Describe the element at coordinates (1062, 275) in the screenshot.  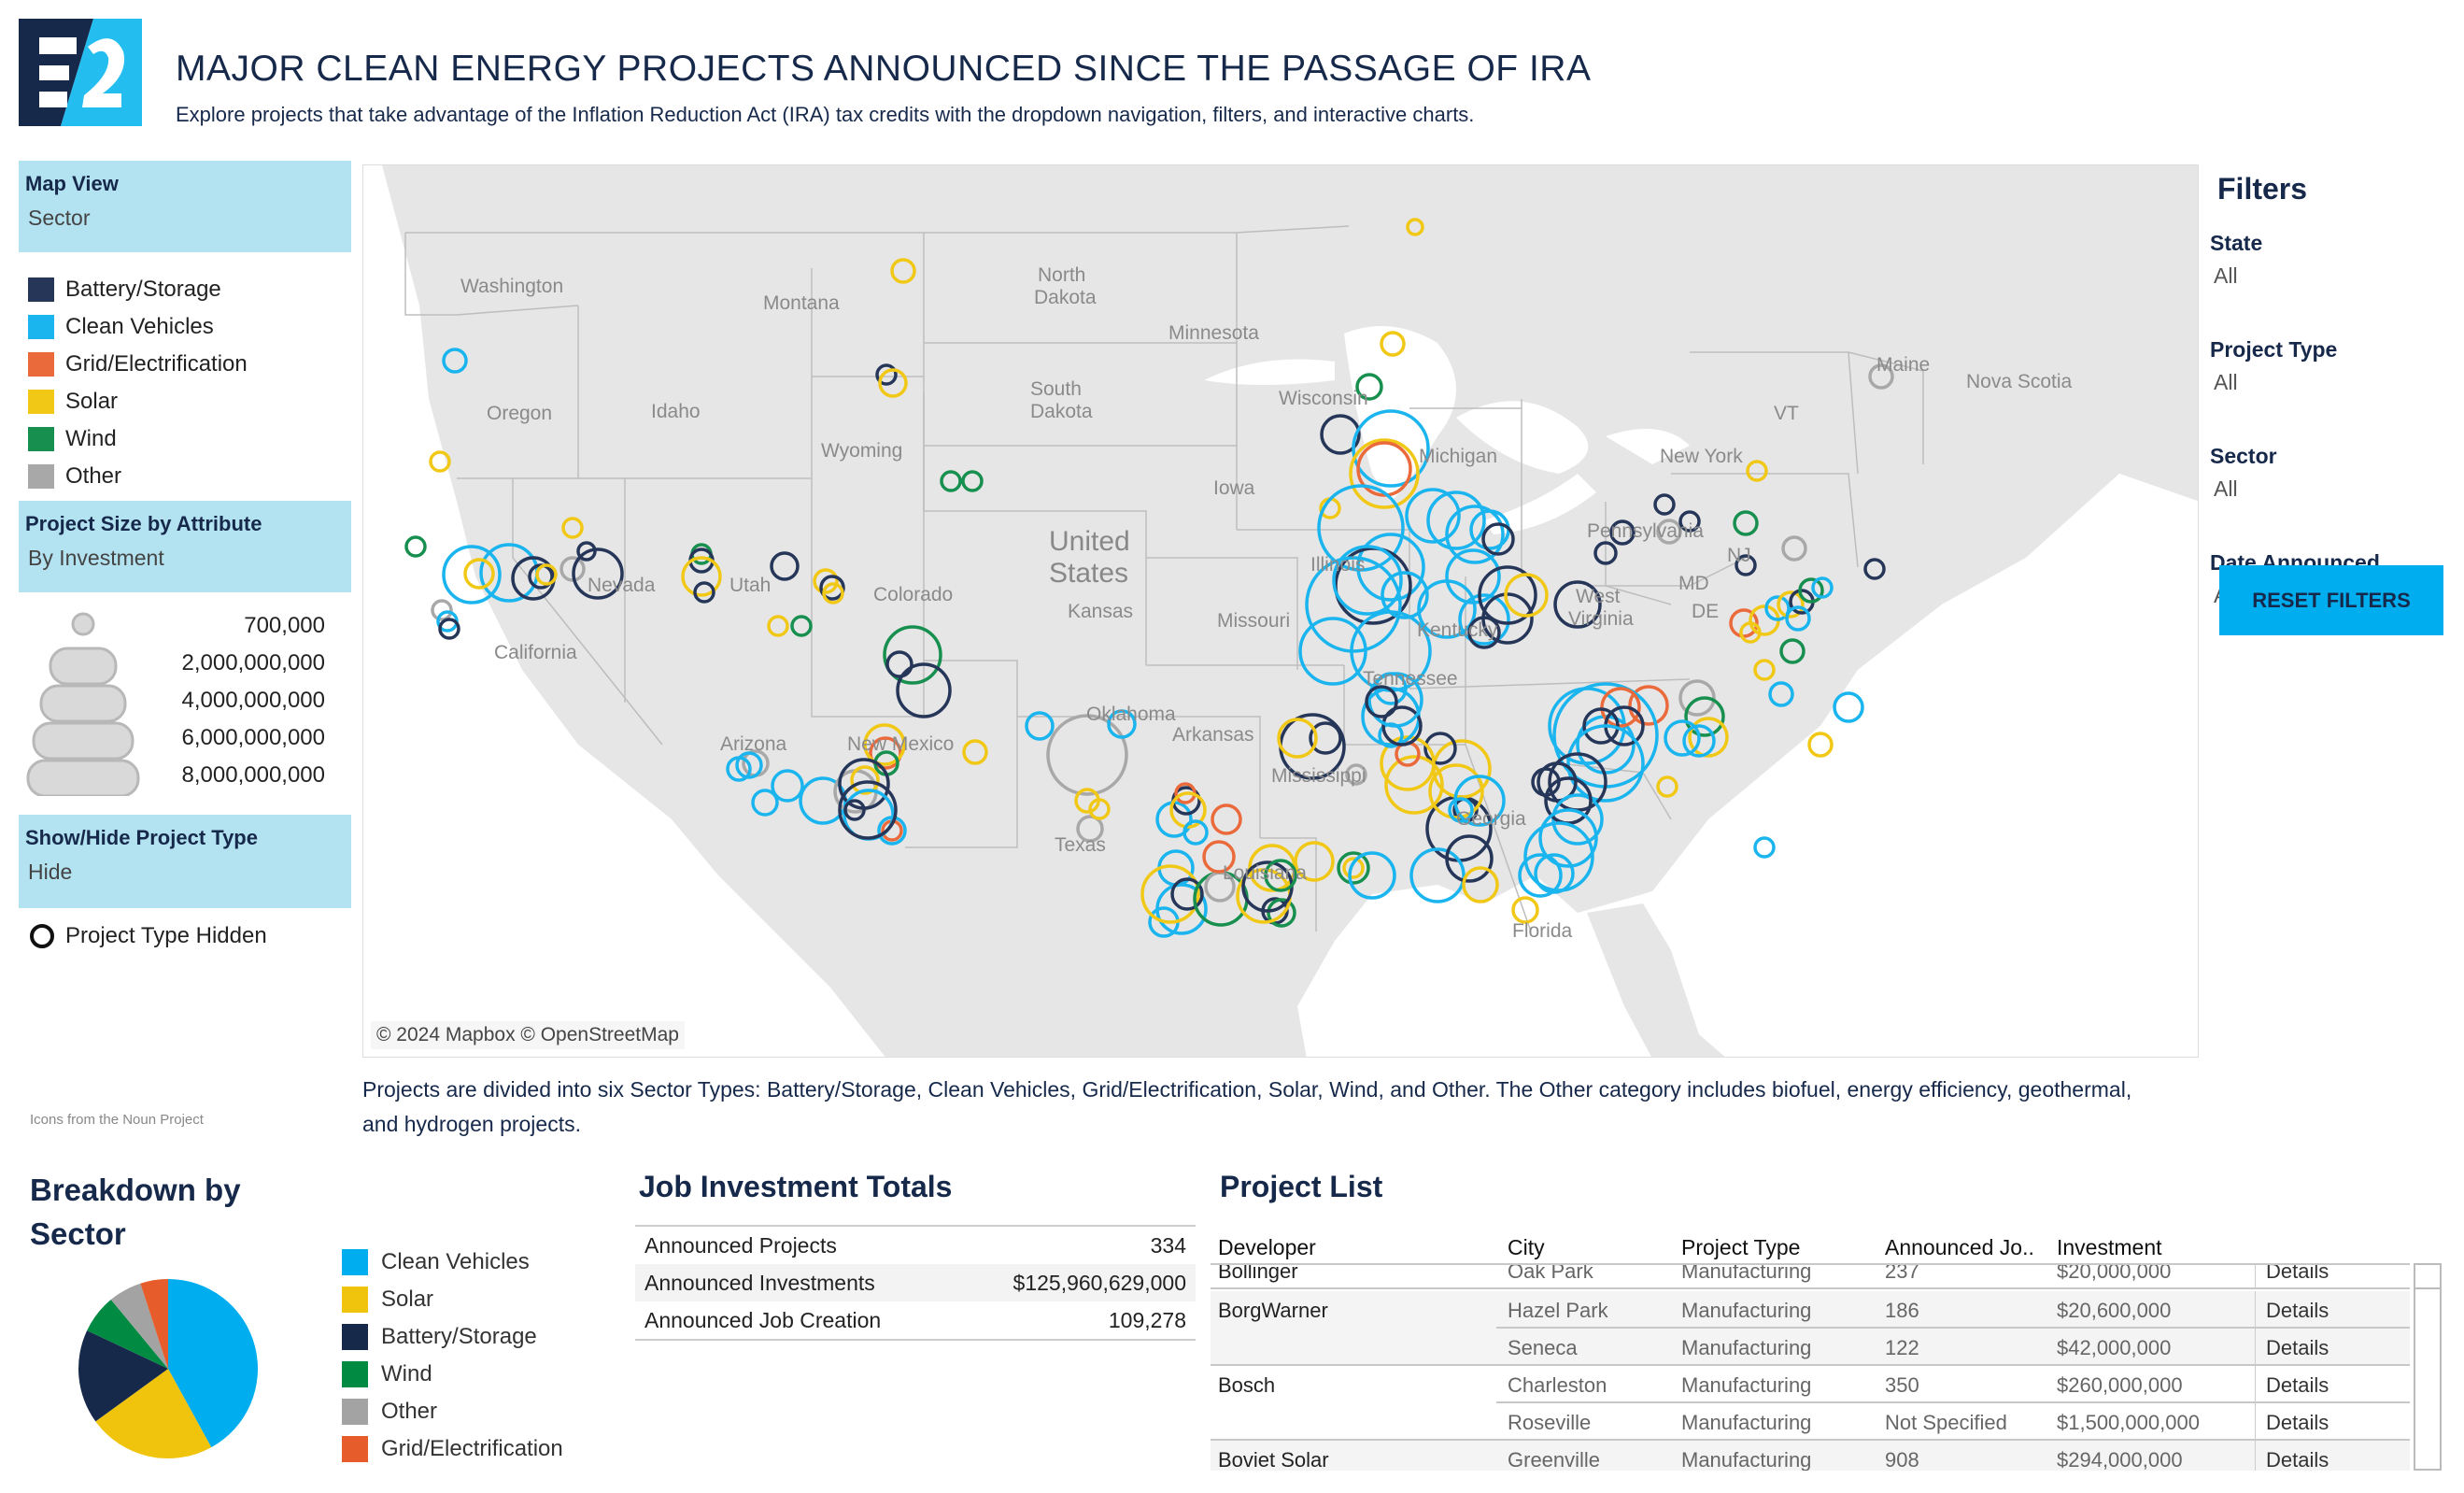
I see `state-label: North` at that location.